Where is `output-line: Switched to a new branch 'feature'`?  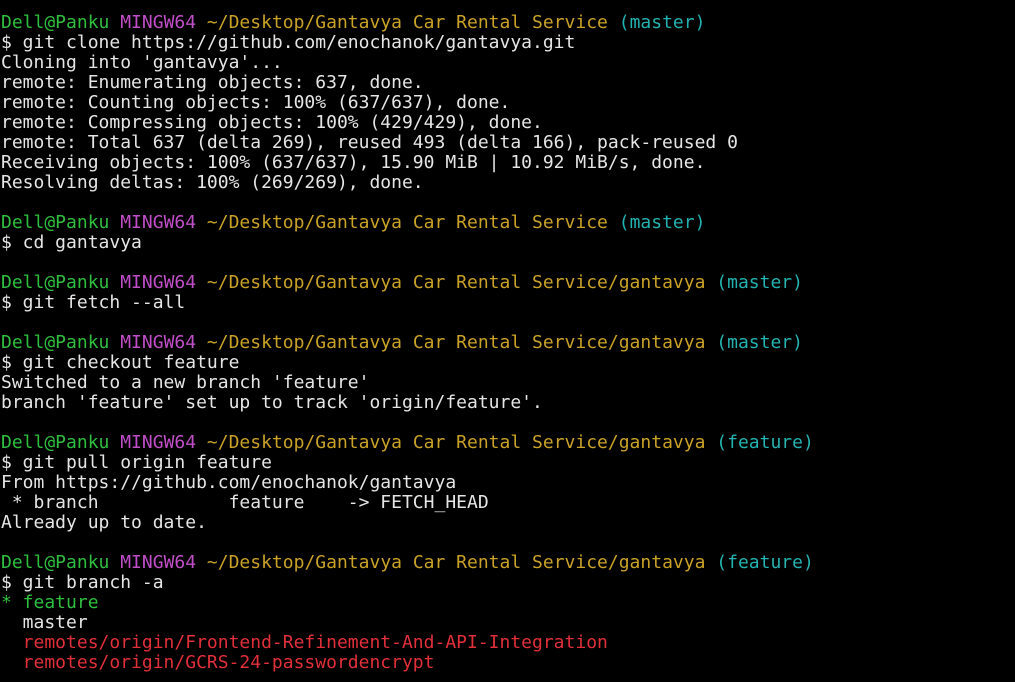
output-line: Switched to a new branch 'feature' is located at coordinates (508, 383).